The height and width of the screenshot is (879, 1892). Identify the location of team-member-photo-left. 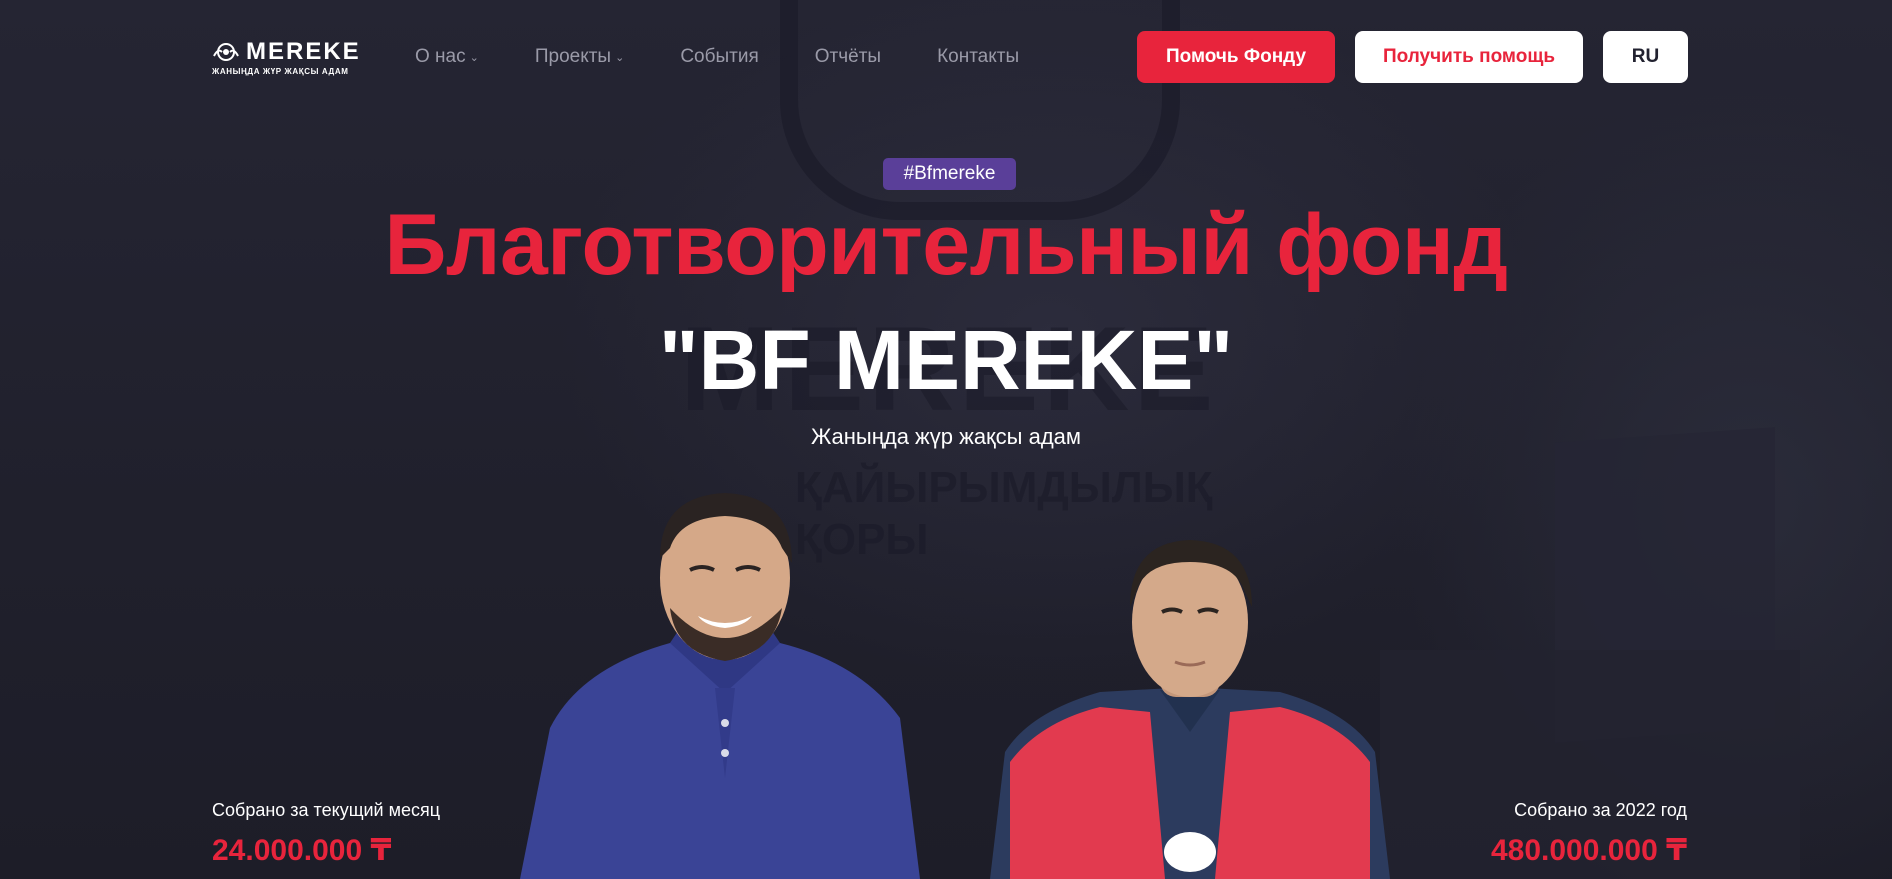
(720, 686).